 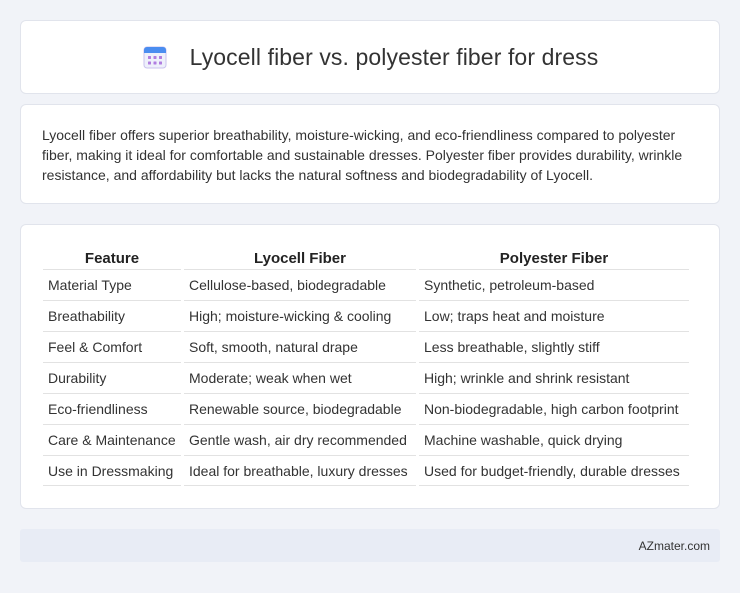 I want to click on lyocell-cell: Renewable source, biodegradable, so click(x=300, y=408).